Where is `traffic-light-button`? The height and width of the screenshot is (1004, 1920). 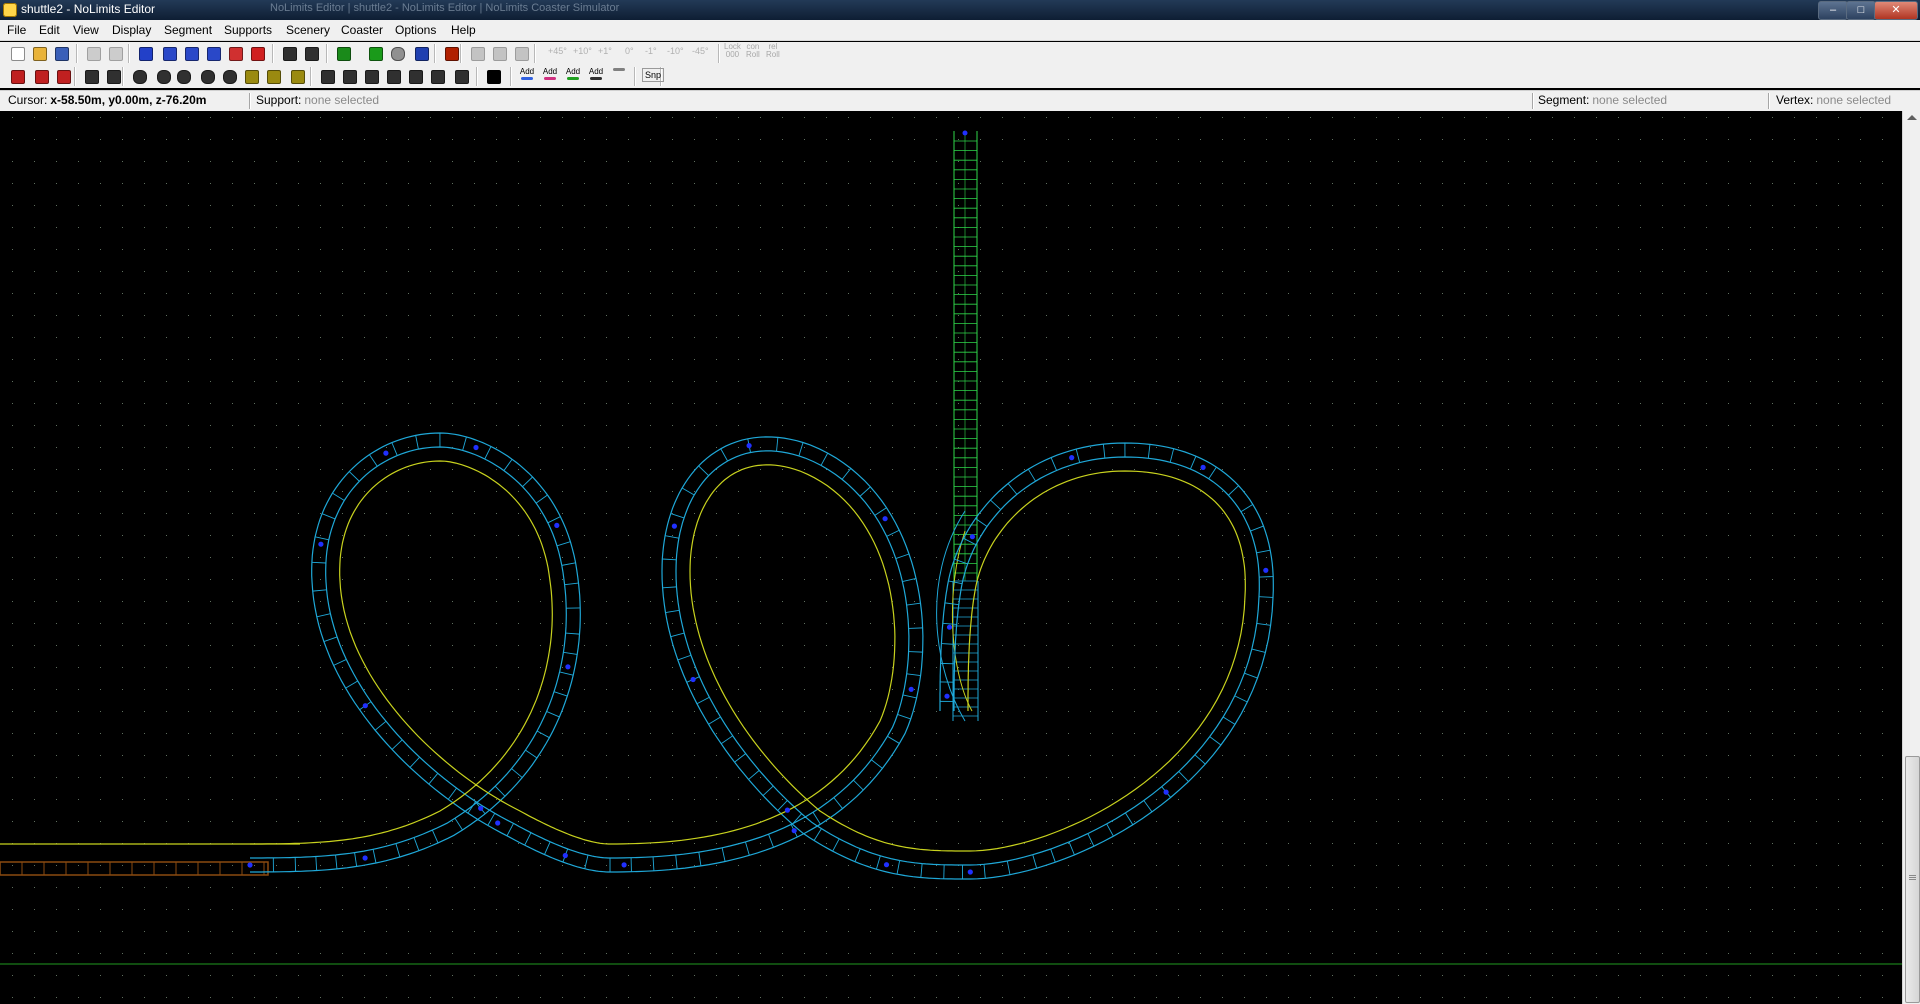
traffic-light-button is located at coordinates (375, 53).